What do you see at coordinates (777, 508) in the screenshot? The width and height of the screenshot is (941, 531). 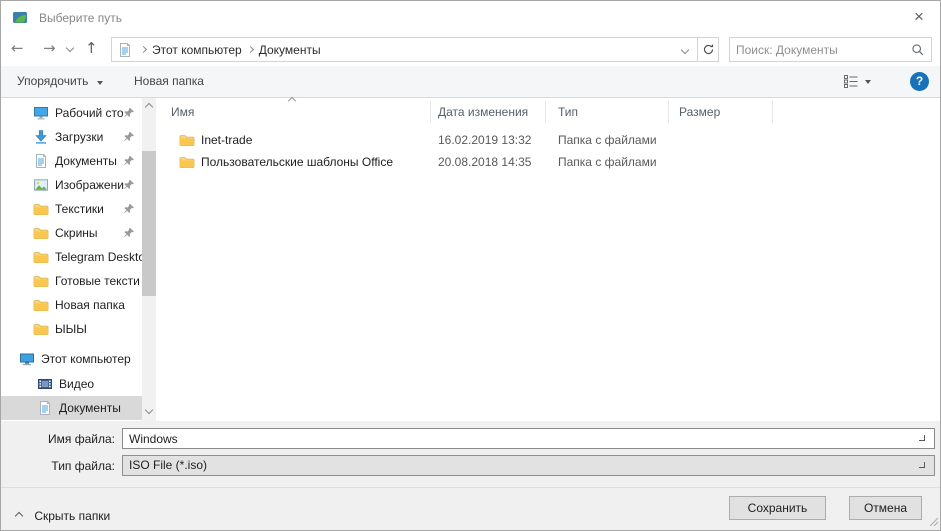 I see `save-button: Сохранить` at bounding box center [777, 508].